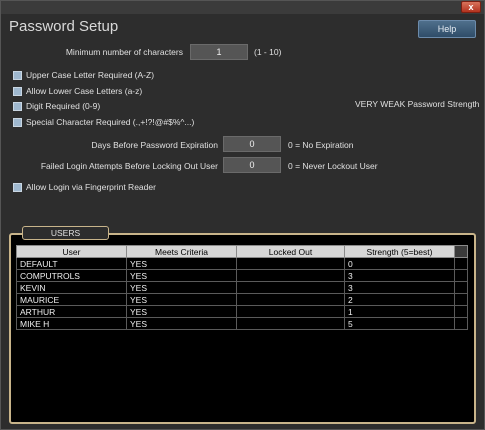  I want to click on user-cell: MIKE H, so click(71, 323).